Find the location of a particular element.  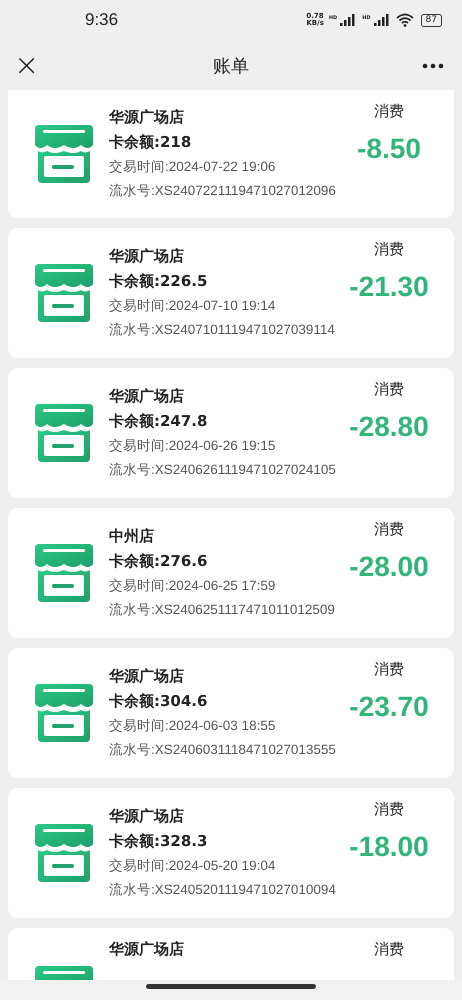

serial-number: 流水号:XS2407221119471027012096 is located at coordinates (221, 191).